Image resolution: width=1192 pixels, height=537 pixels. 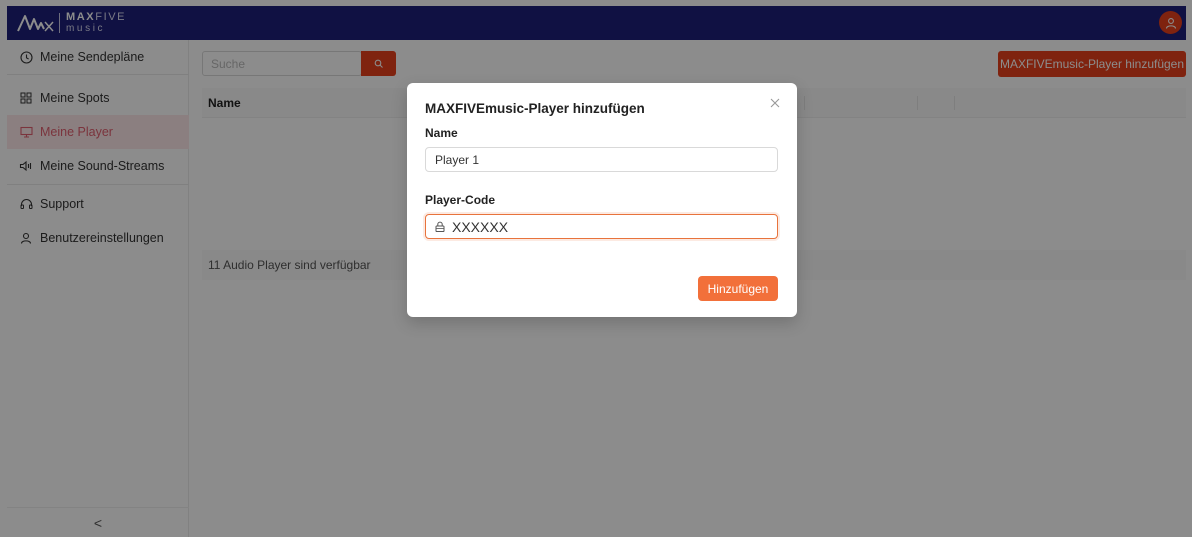 I want to click on name-label: Name, so click(x=441, y=133).